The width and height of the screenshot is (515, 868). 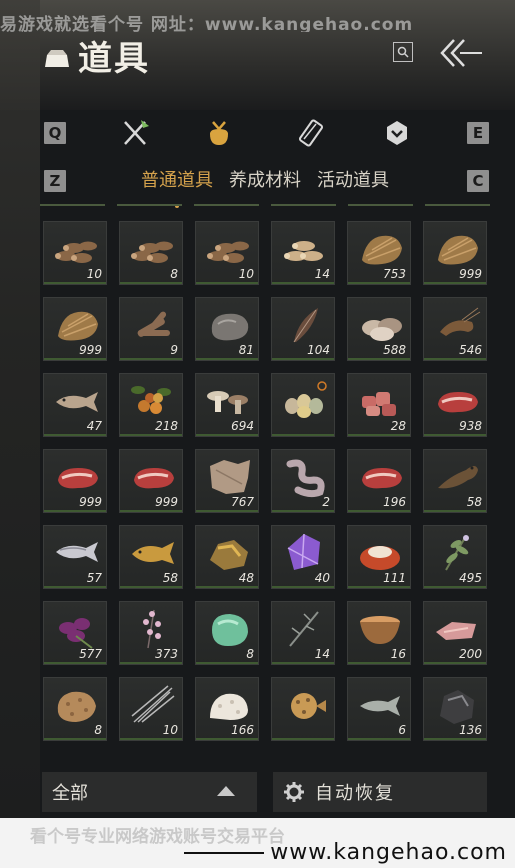 I want to click on inventory-slot: 81, so click(x=227, y=329).